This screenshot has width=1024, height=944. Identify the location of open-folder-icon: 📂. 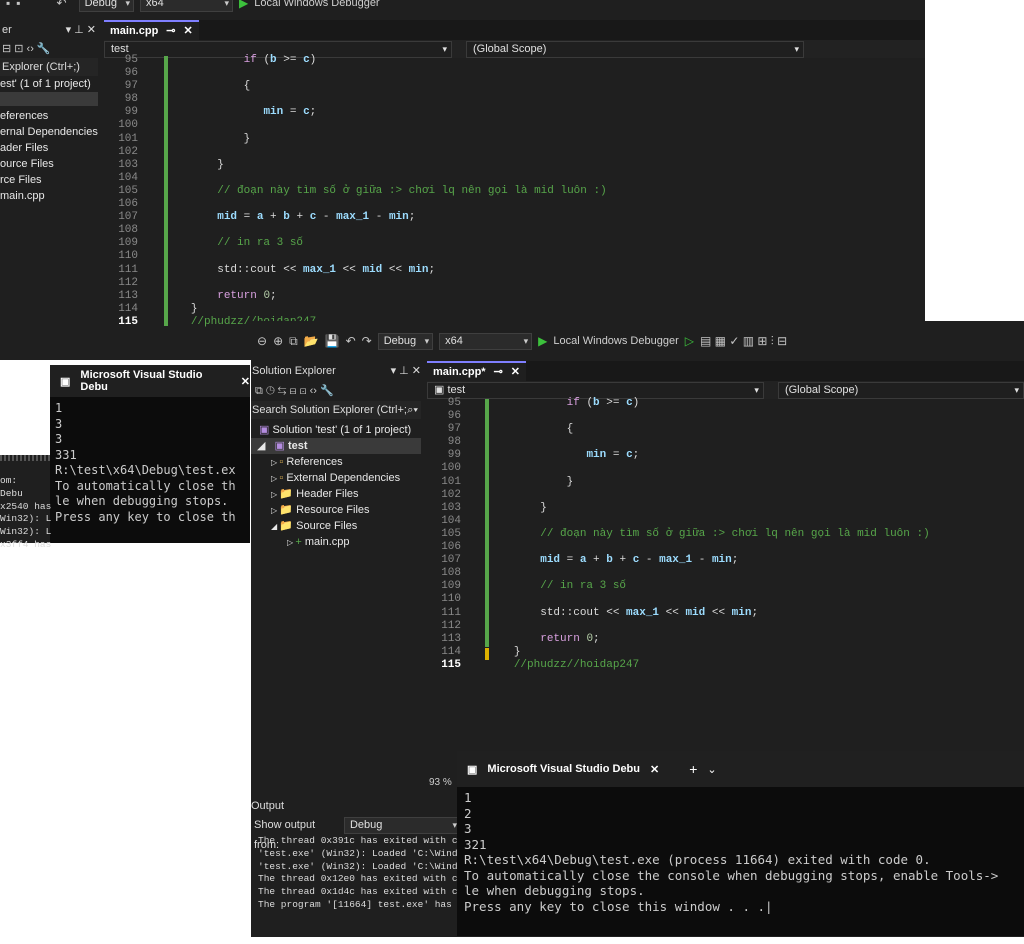
(311, 341).